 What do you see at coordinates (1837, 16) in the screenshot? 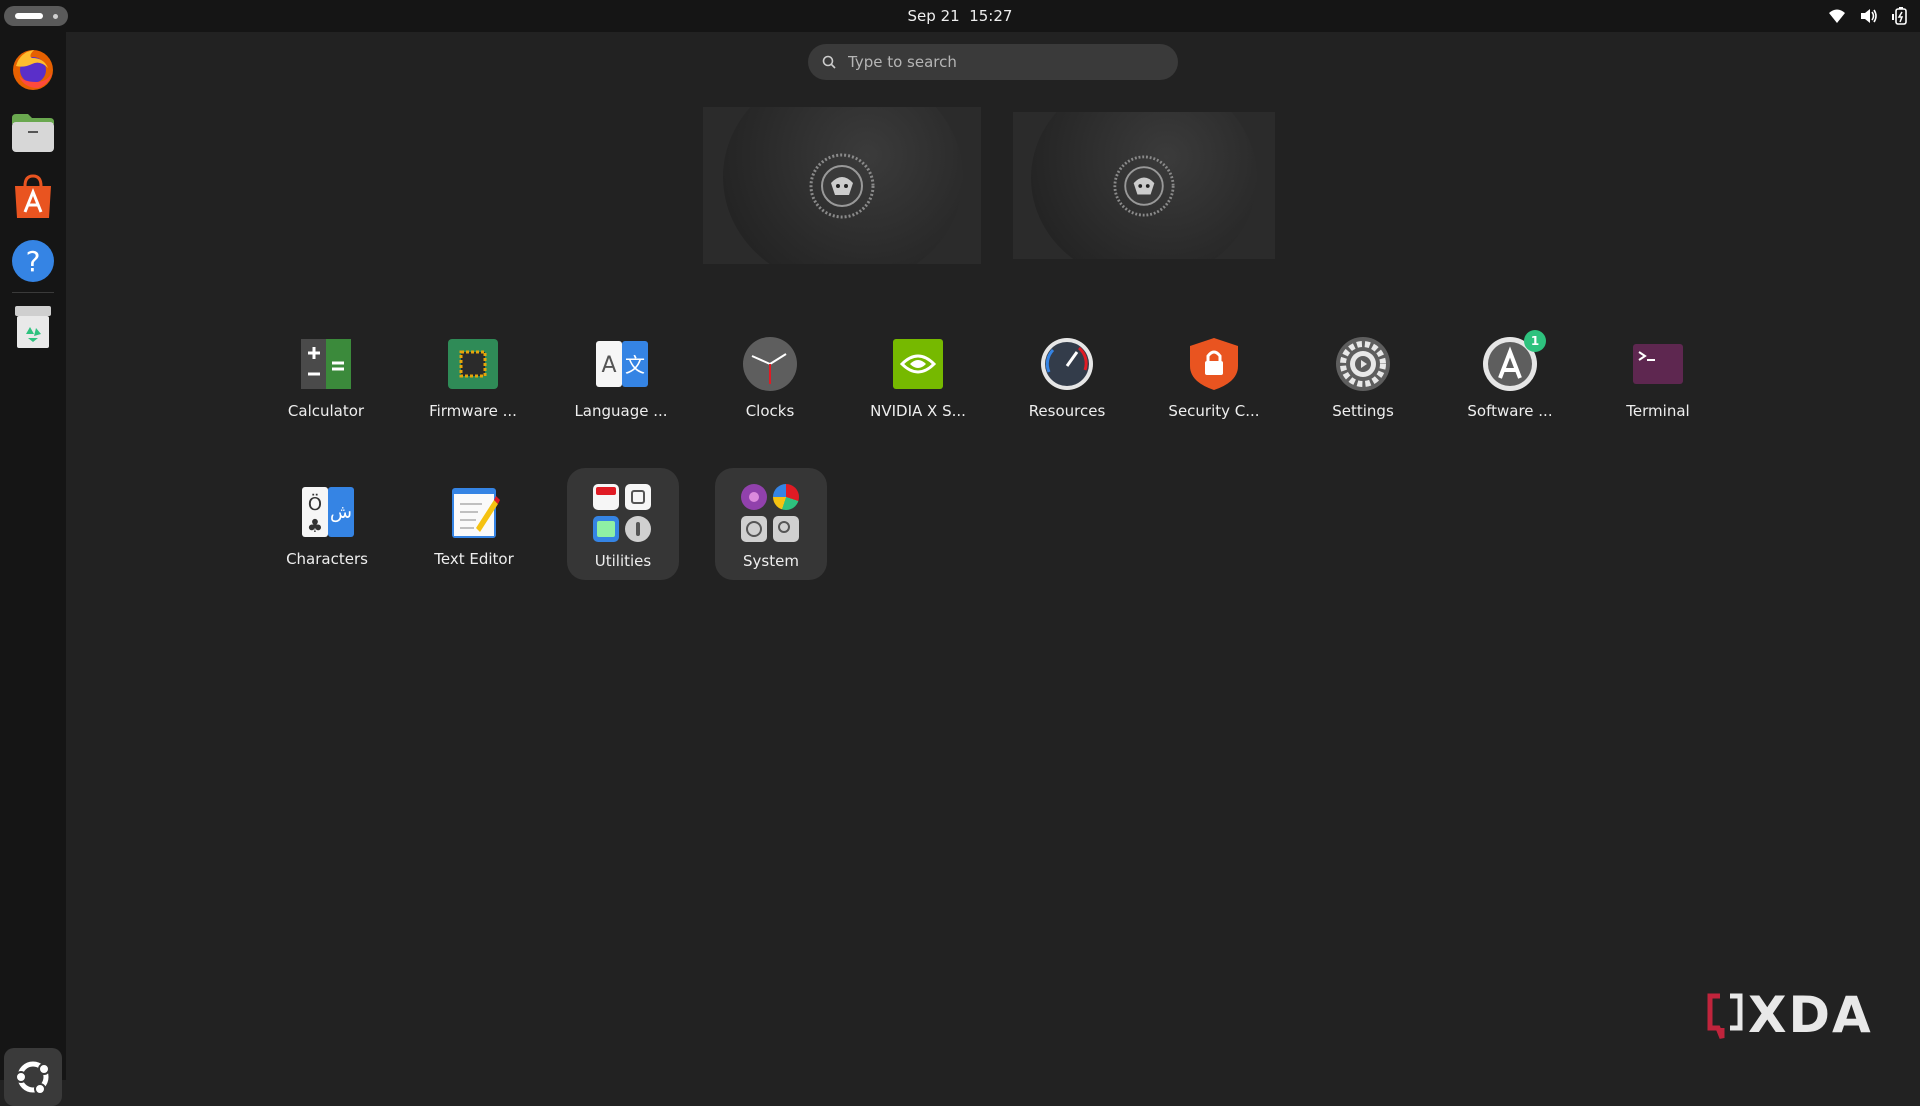
I see `wifi-icon` at bounding box center [1837, 16].